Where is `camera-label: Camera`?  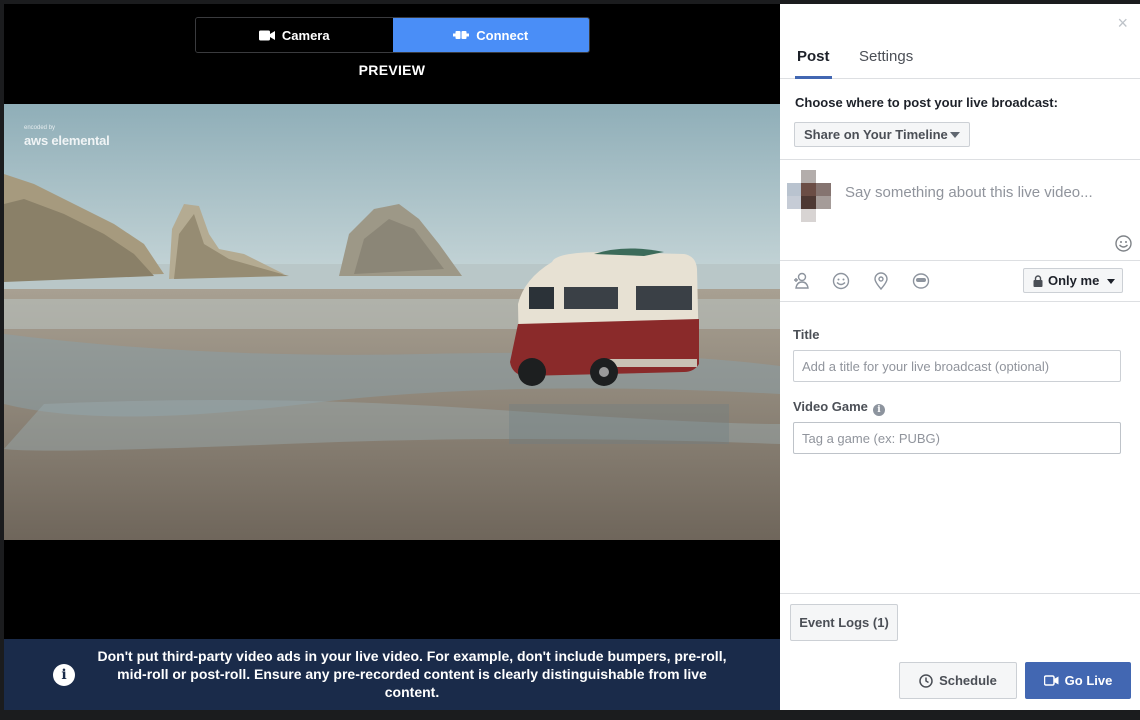 camera-label: Camera is located at coordinates (305, 35).